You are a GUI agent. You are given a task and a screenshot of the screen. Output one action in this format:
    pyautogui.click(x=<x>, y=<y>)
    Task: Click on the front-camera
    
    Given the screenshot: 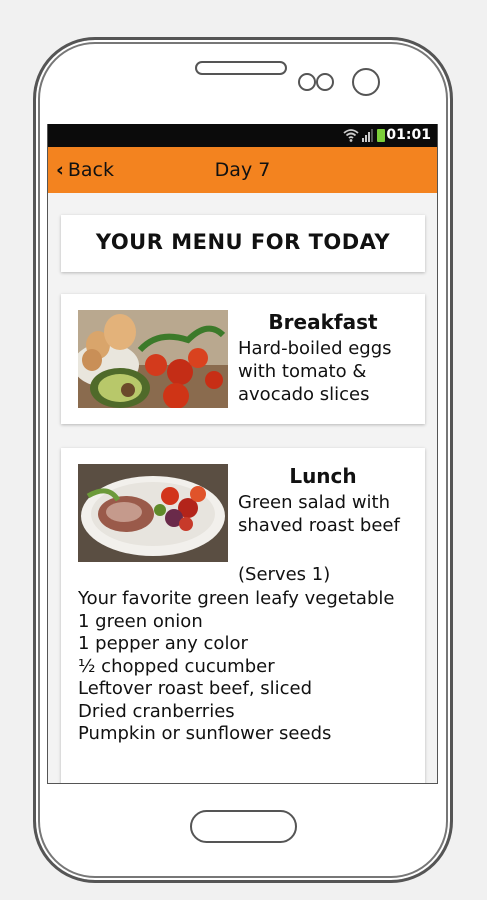 What is the action you would take?
    pyautogui.click(x=366, y=82)
    